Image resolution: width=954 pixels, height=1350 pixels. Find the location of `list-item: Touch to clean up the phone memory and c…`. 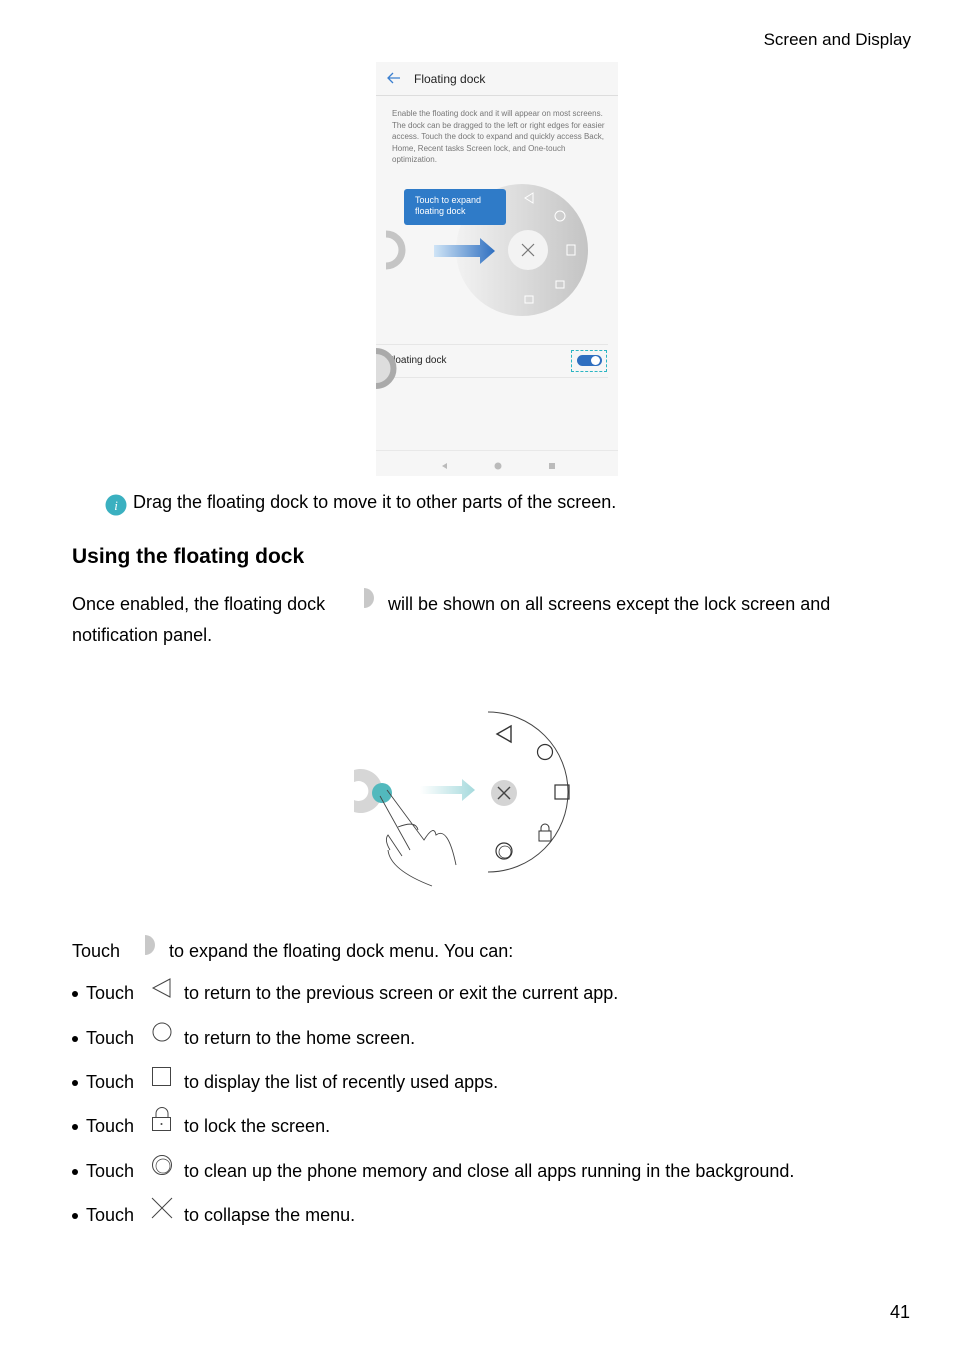

list-item: Touch to clean up the phone memory and c… is located at coordinates (433, 1168).